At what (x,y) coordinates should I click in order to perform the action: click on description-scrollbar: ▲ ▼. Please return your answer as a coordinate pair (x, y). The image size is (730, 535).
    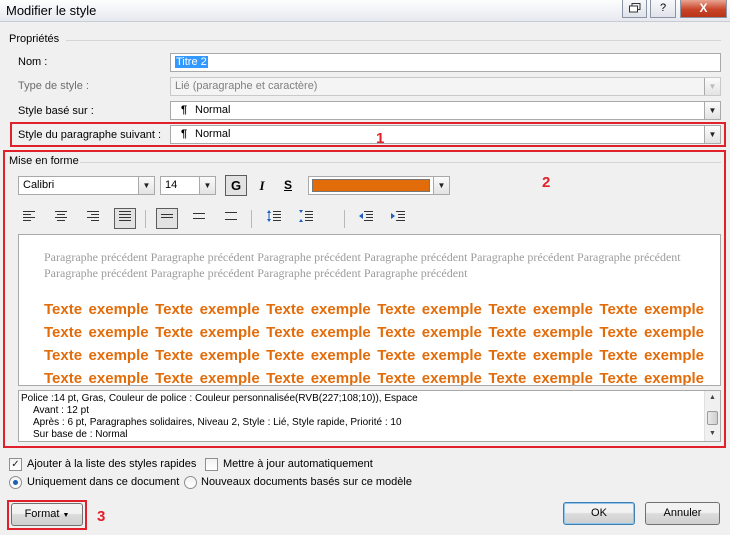
    Looking at the image, I should click on (712, 416).